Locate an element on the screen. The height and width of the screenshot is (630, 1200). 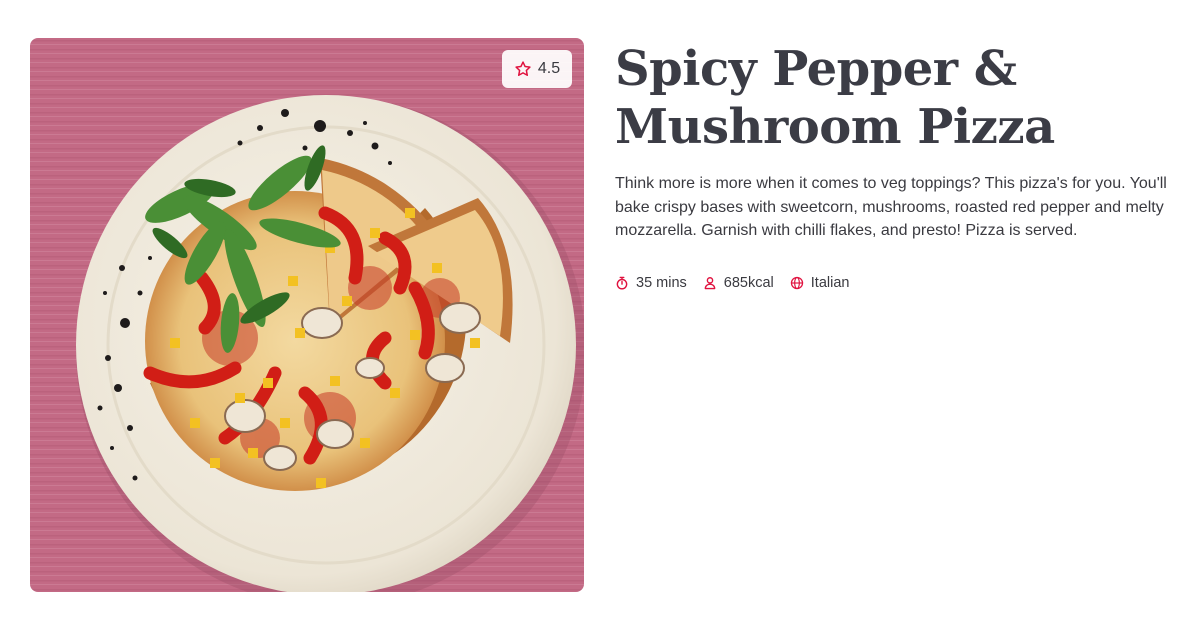
rating-badge: 4.5 is located at coordinates (537, 69).